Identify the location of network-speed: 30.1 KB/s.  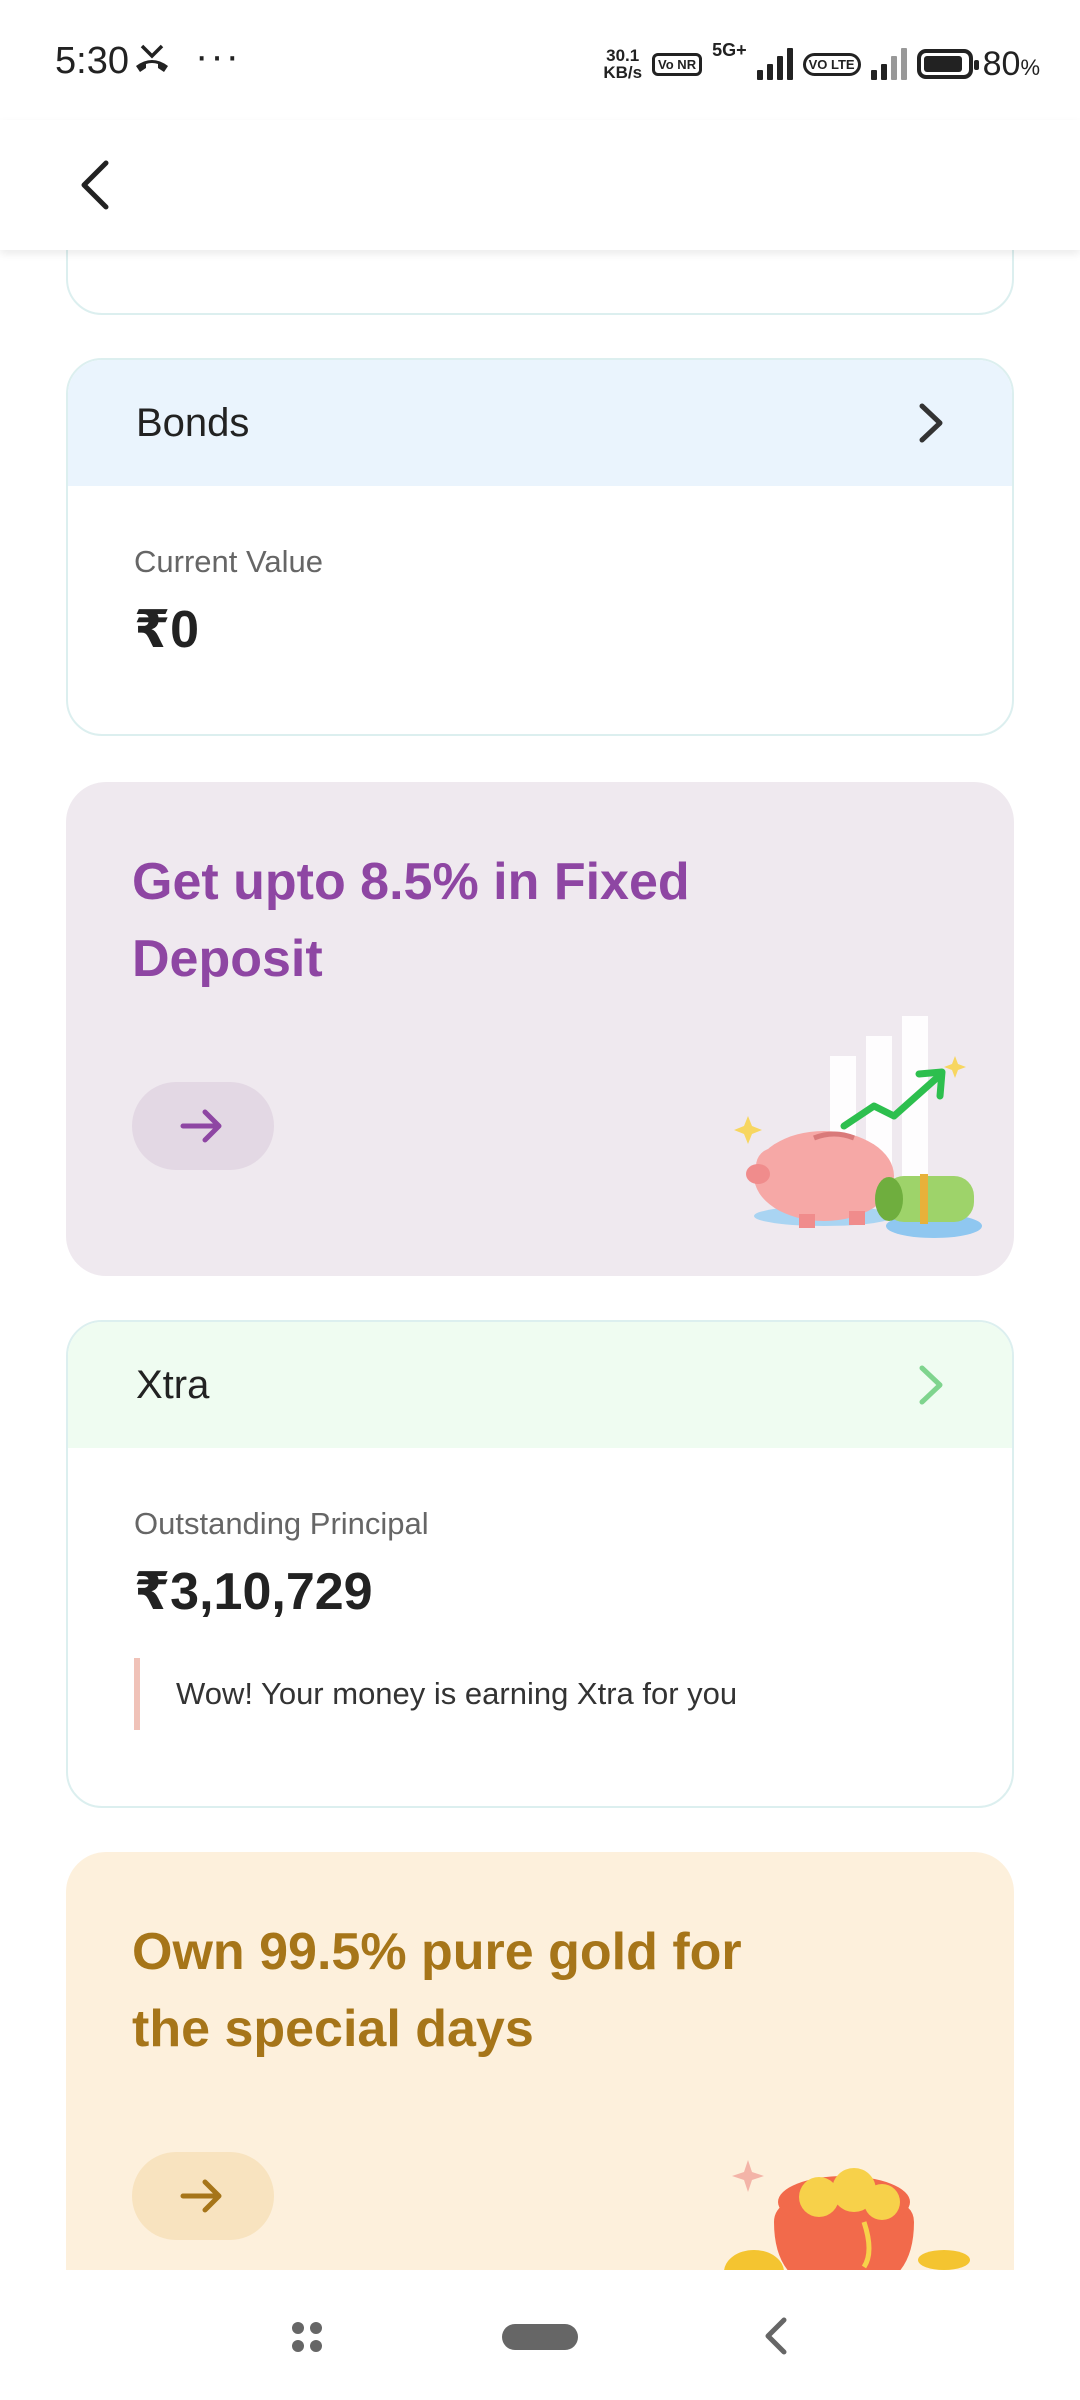
(622, 64).